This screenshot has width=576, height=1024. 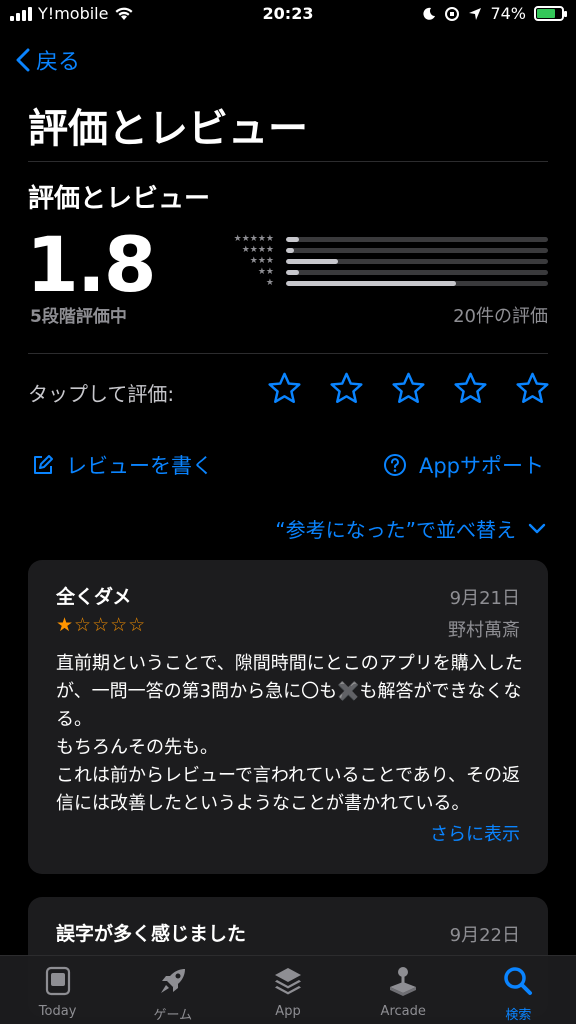 What do you see at coordinates (253, 239) in the screenshot?
I see `histogram-stars-5: ★★★★★` at bounding box center [253, 239].